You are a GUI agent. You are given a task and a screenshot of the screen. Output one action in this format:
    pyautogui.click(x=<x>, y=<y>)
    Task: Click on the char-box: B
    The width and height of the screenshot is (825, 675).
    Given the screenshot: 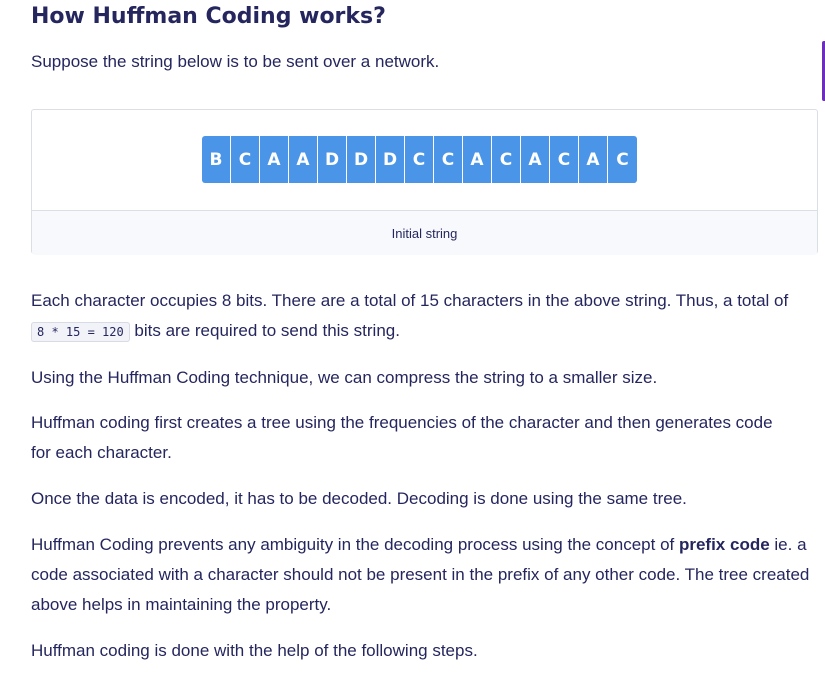 What is the action you would take?
    pyautogui.click(x=216, y=159)
    